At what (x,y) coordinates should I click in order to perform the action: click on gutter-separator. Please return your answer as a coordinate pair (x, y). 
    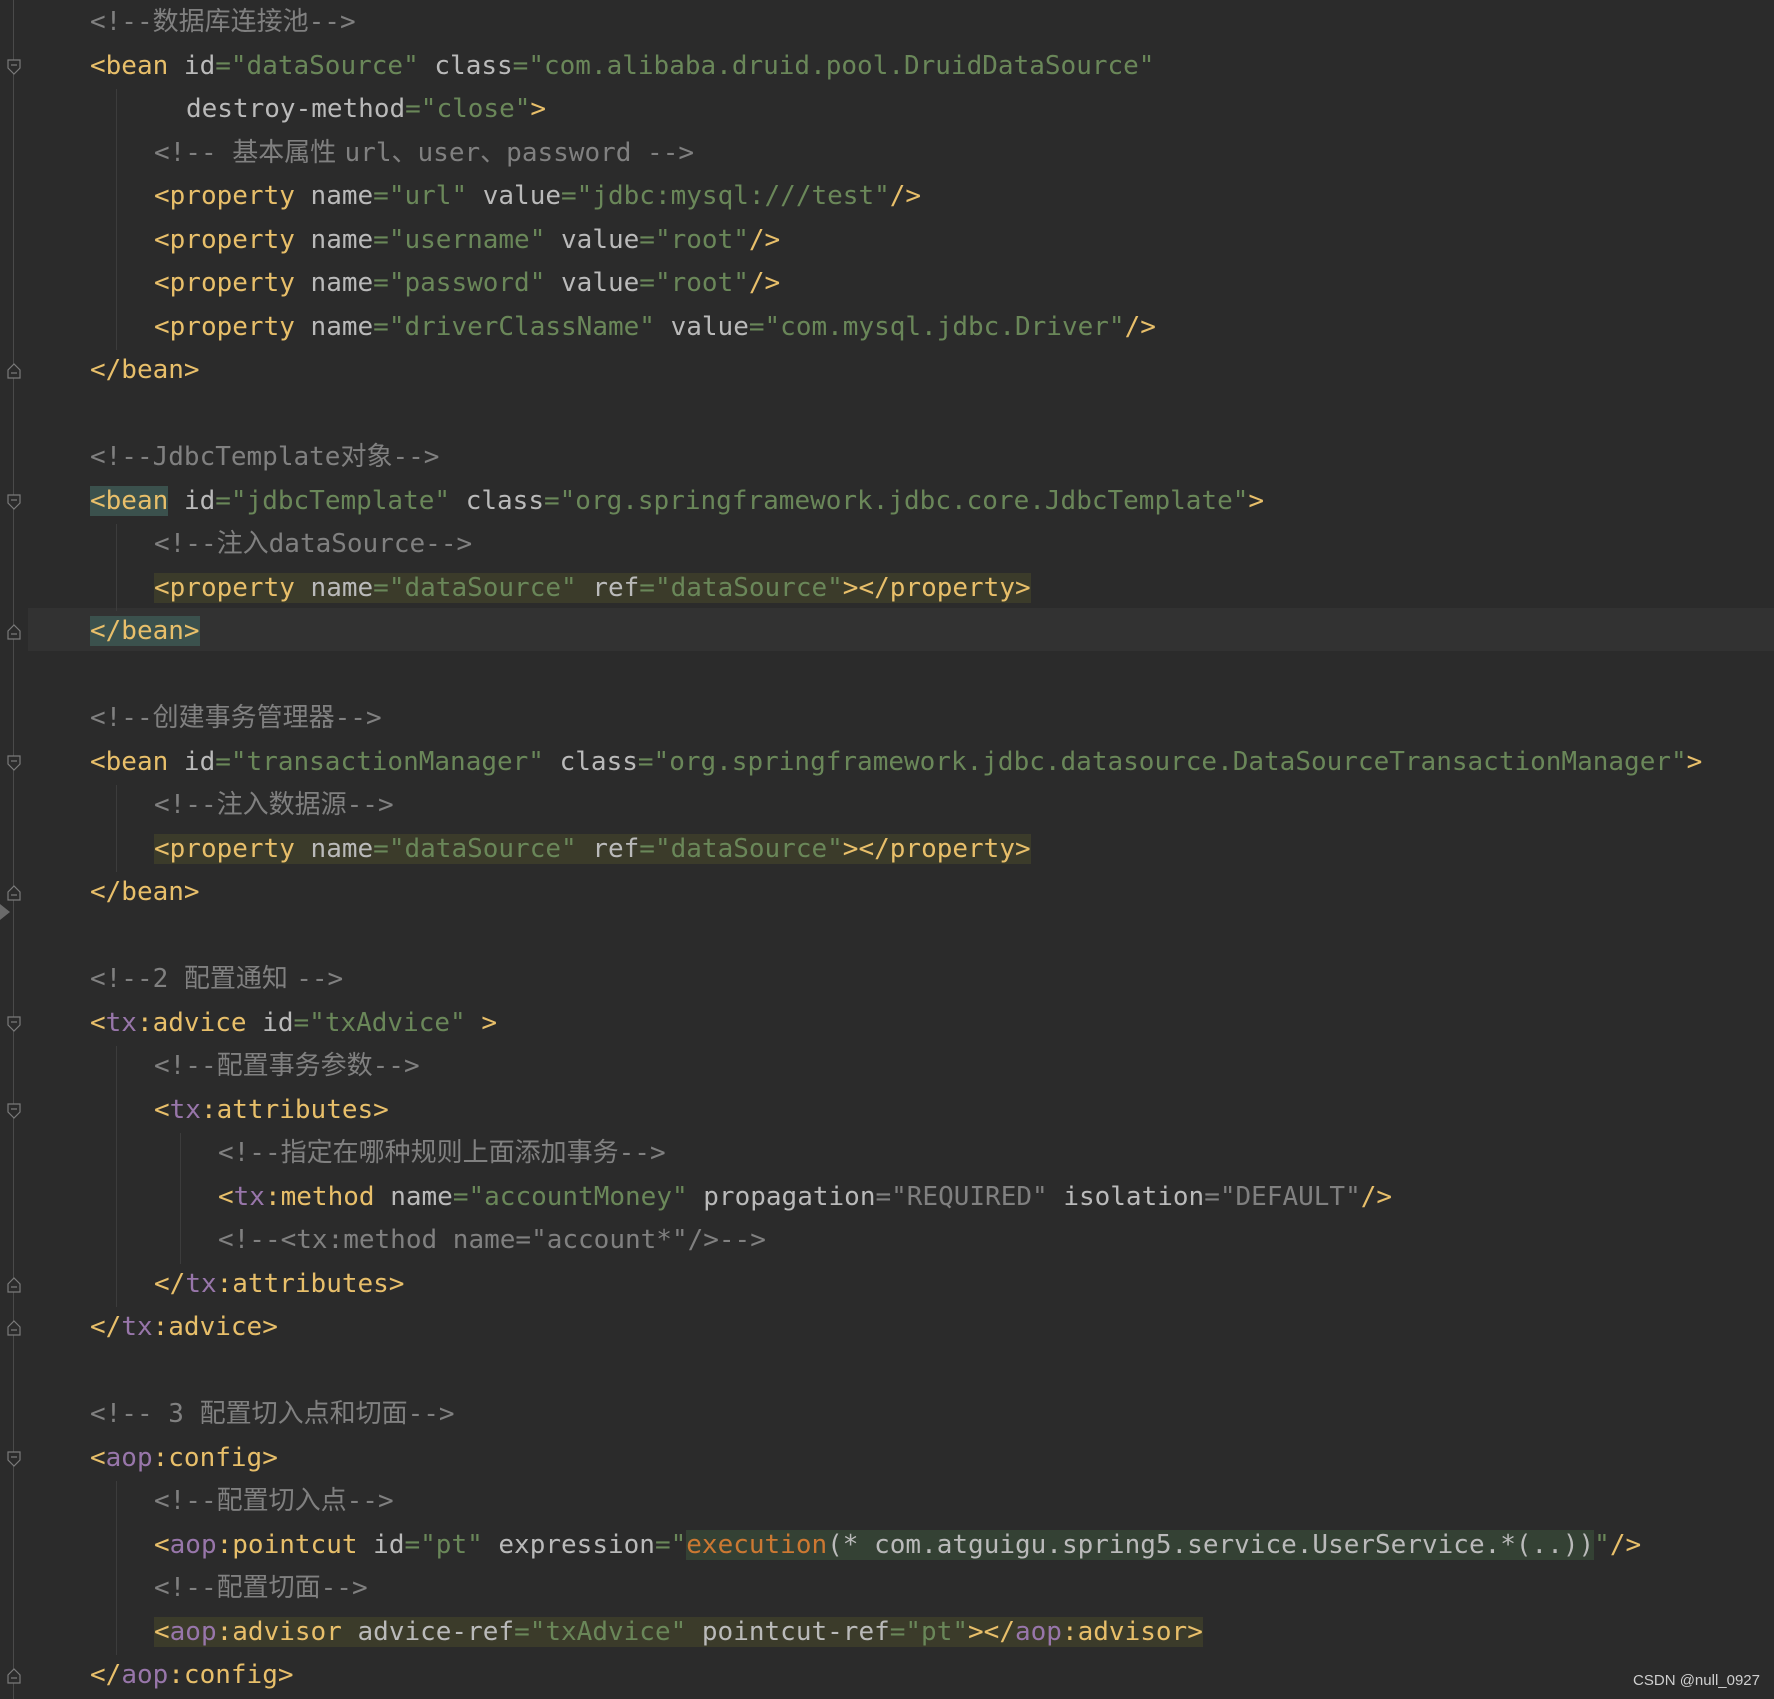
    Looking at the image, I should click on (13, 849).